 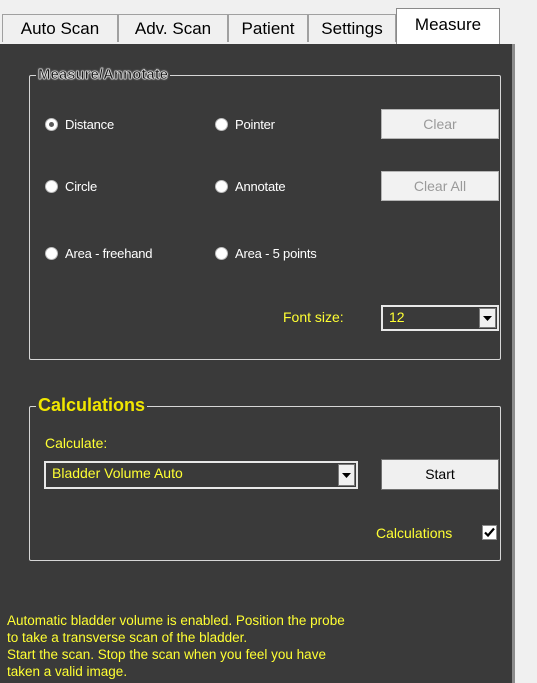 I want to click on radio-annotate-label: Annotate, so click(x=260, y=186).